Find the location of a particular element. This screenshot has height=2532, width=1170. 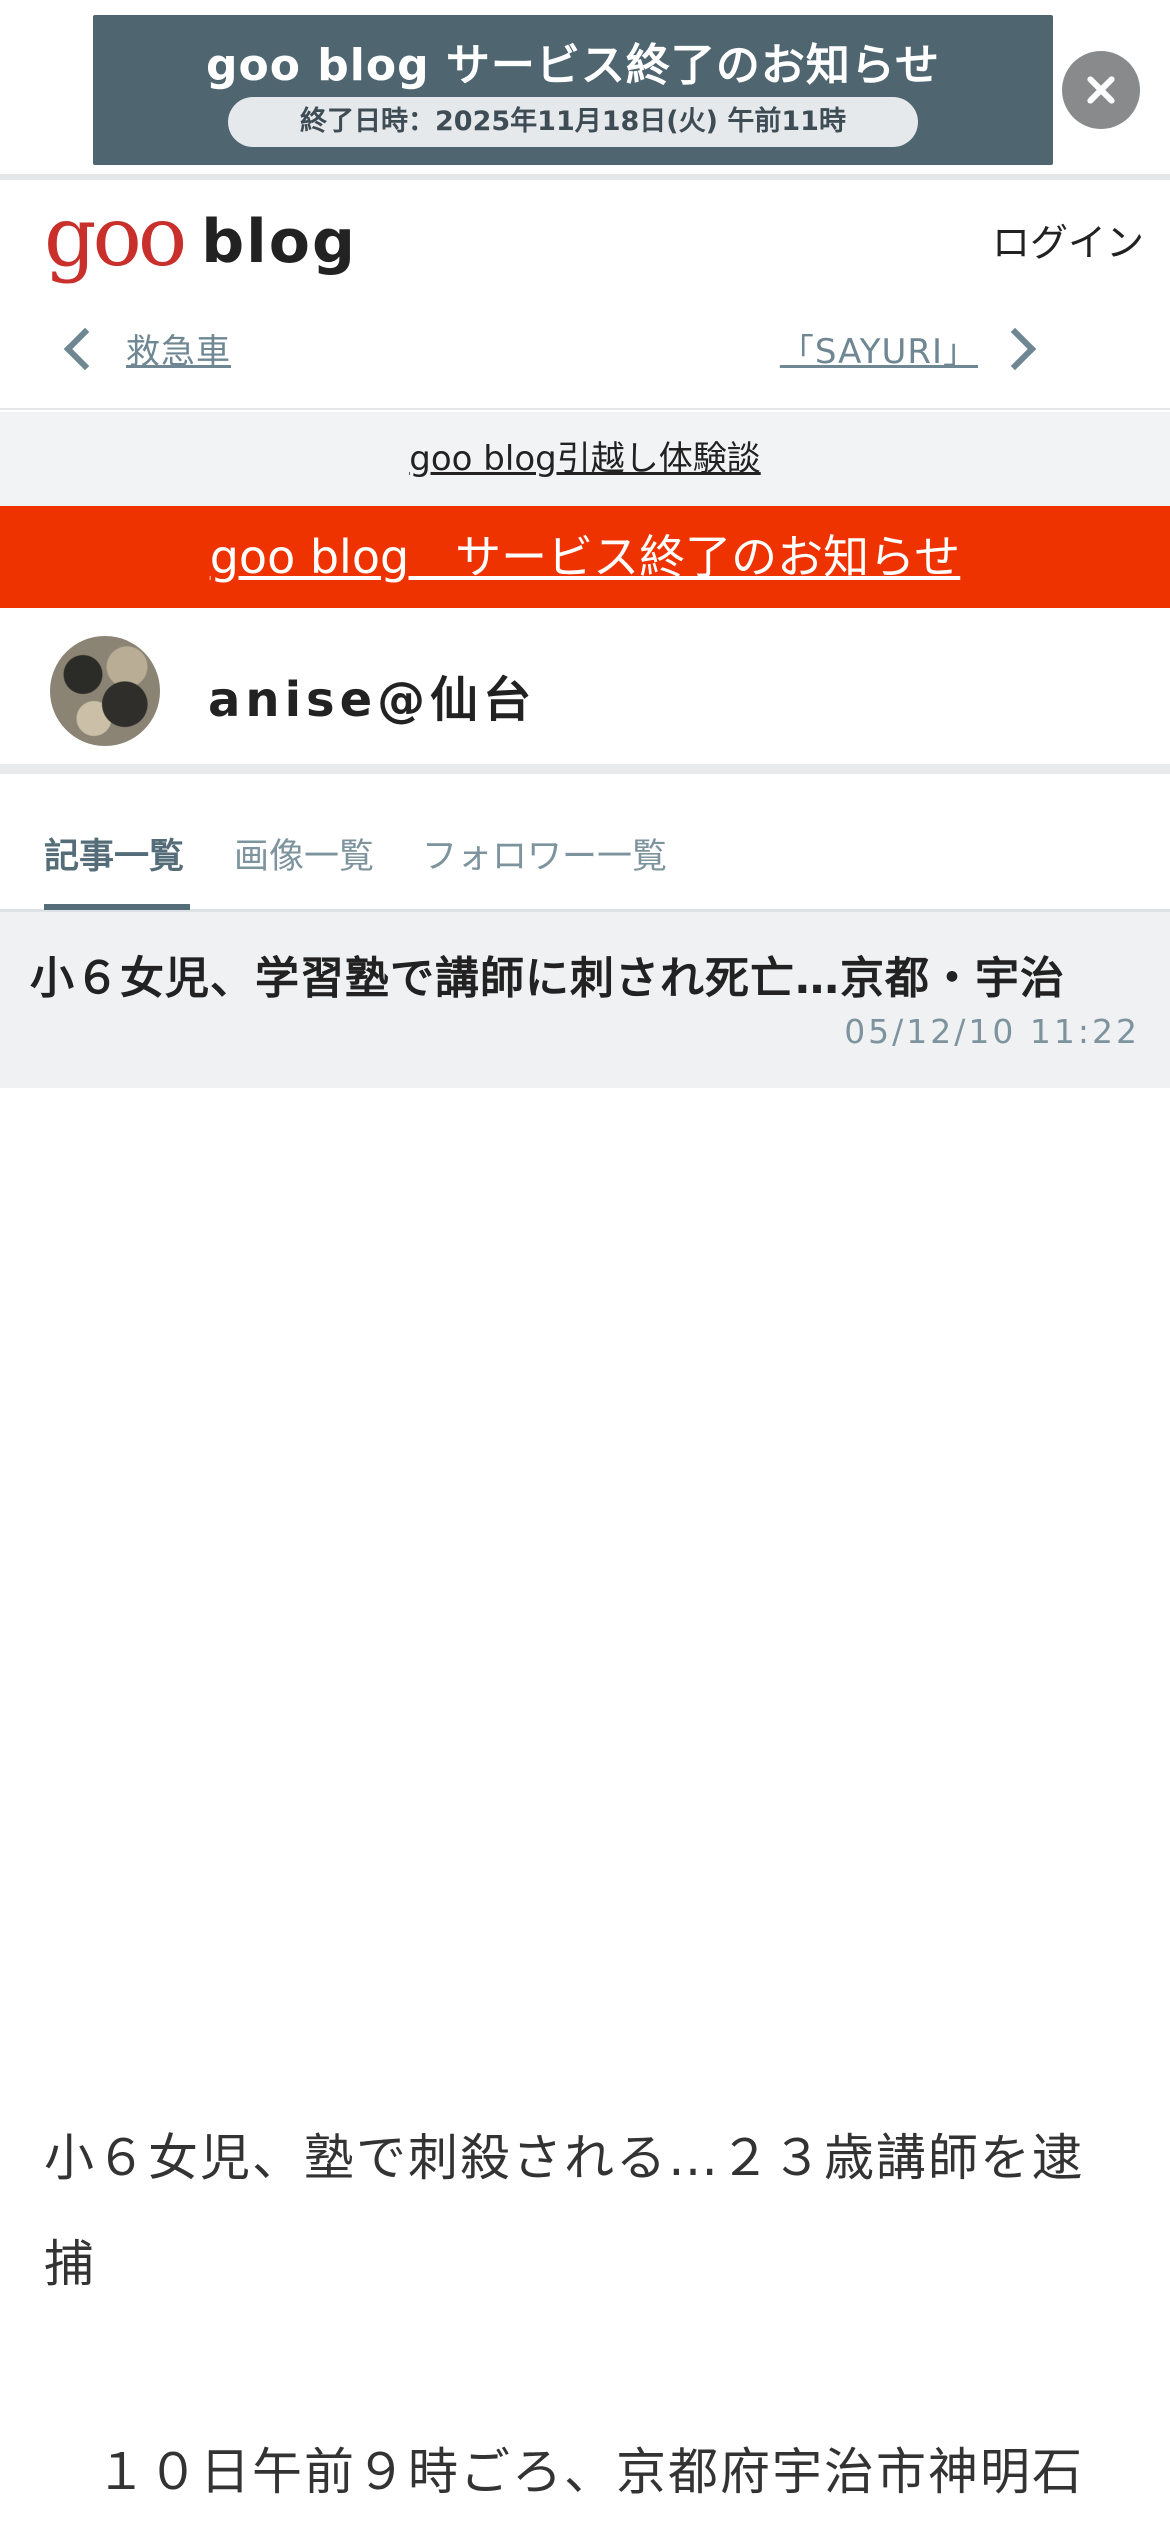

prev-article-nav: 救急車 is located at coordinates (146, 348).